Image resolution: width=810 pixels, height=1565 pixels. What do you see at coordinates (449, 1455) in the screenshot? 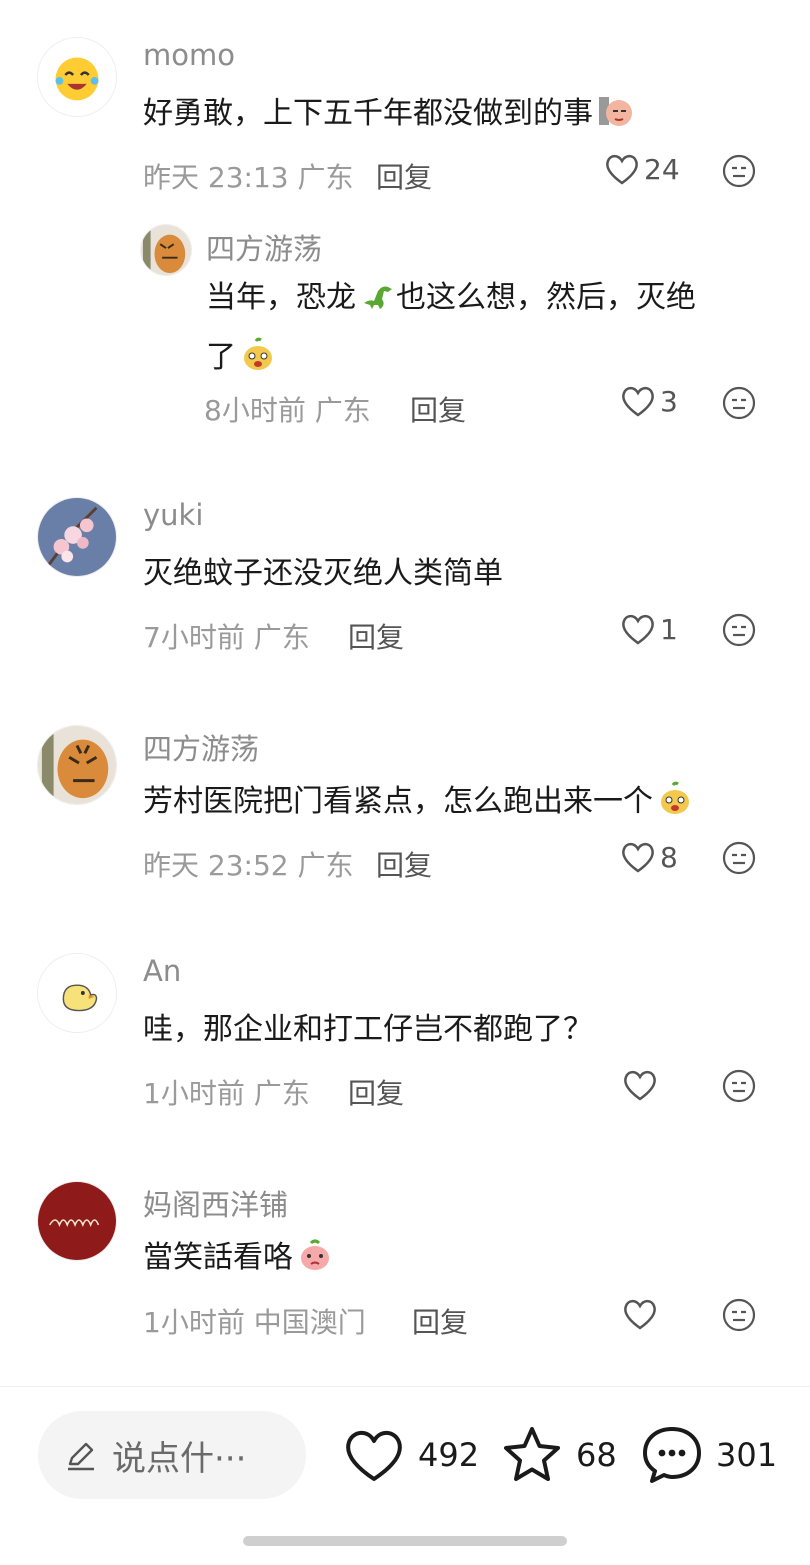
I see `post-like-count: 492` at bounding box center [449, 1455].